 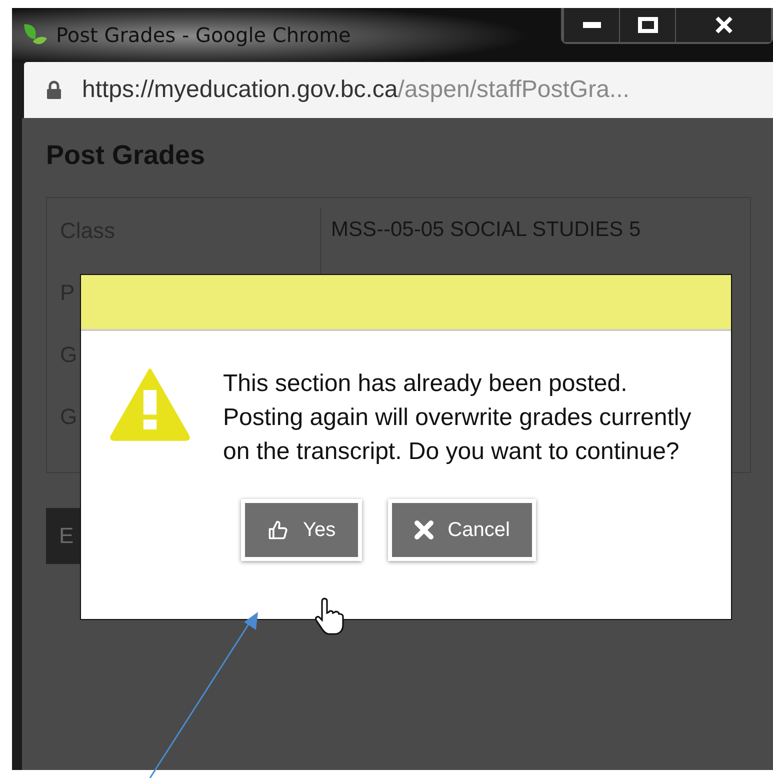 I want to click on thumbs-up-icon, so click(x=278, y=530).